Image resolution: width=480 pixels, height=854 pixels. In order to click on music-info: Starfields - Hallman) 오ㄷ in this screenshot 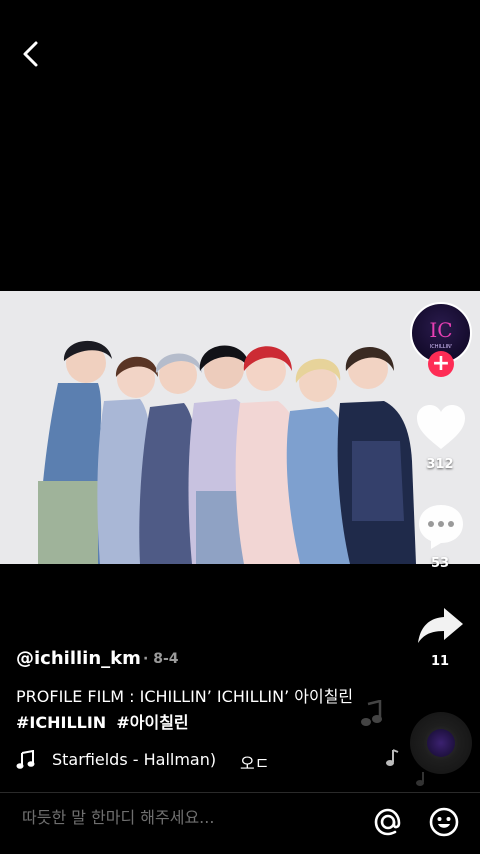, I will do `click(151, 760)`.